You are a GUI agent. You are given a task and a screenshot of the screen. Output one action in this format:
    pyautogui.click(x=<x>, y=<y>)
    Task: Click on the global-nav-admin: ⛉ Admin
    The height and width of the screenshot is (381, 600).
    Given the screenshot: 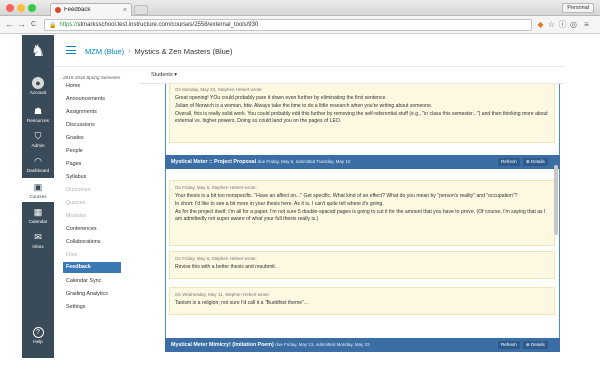 What is the action you would take?
    pyautogui.click(x=38, y=139)
    